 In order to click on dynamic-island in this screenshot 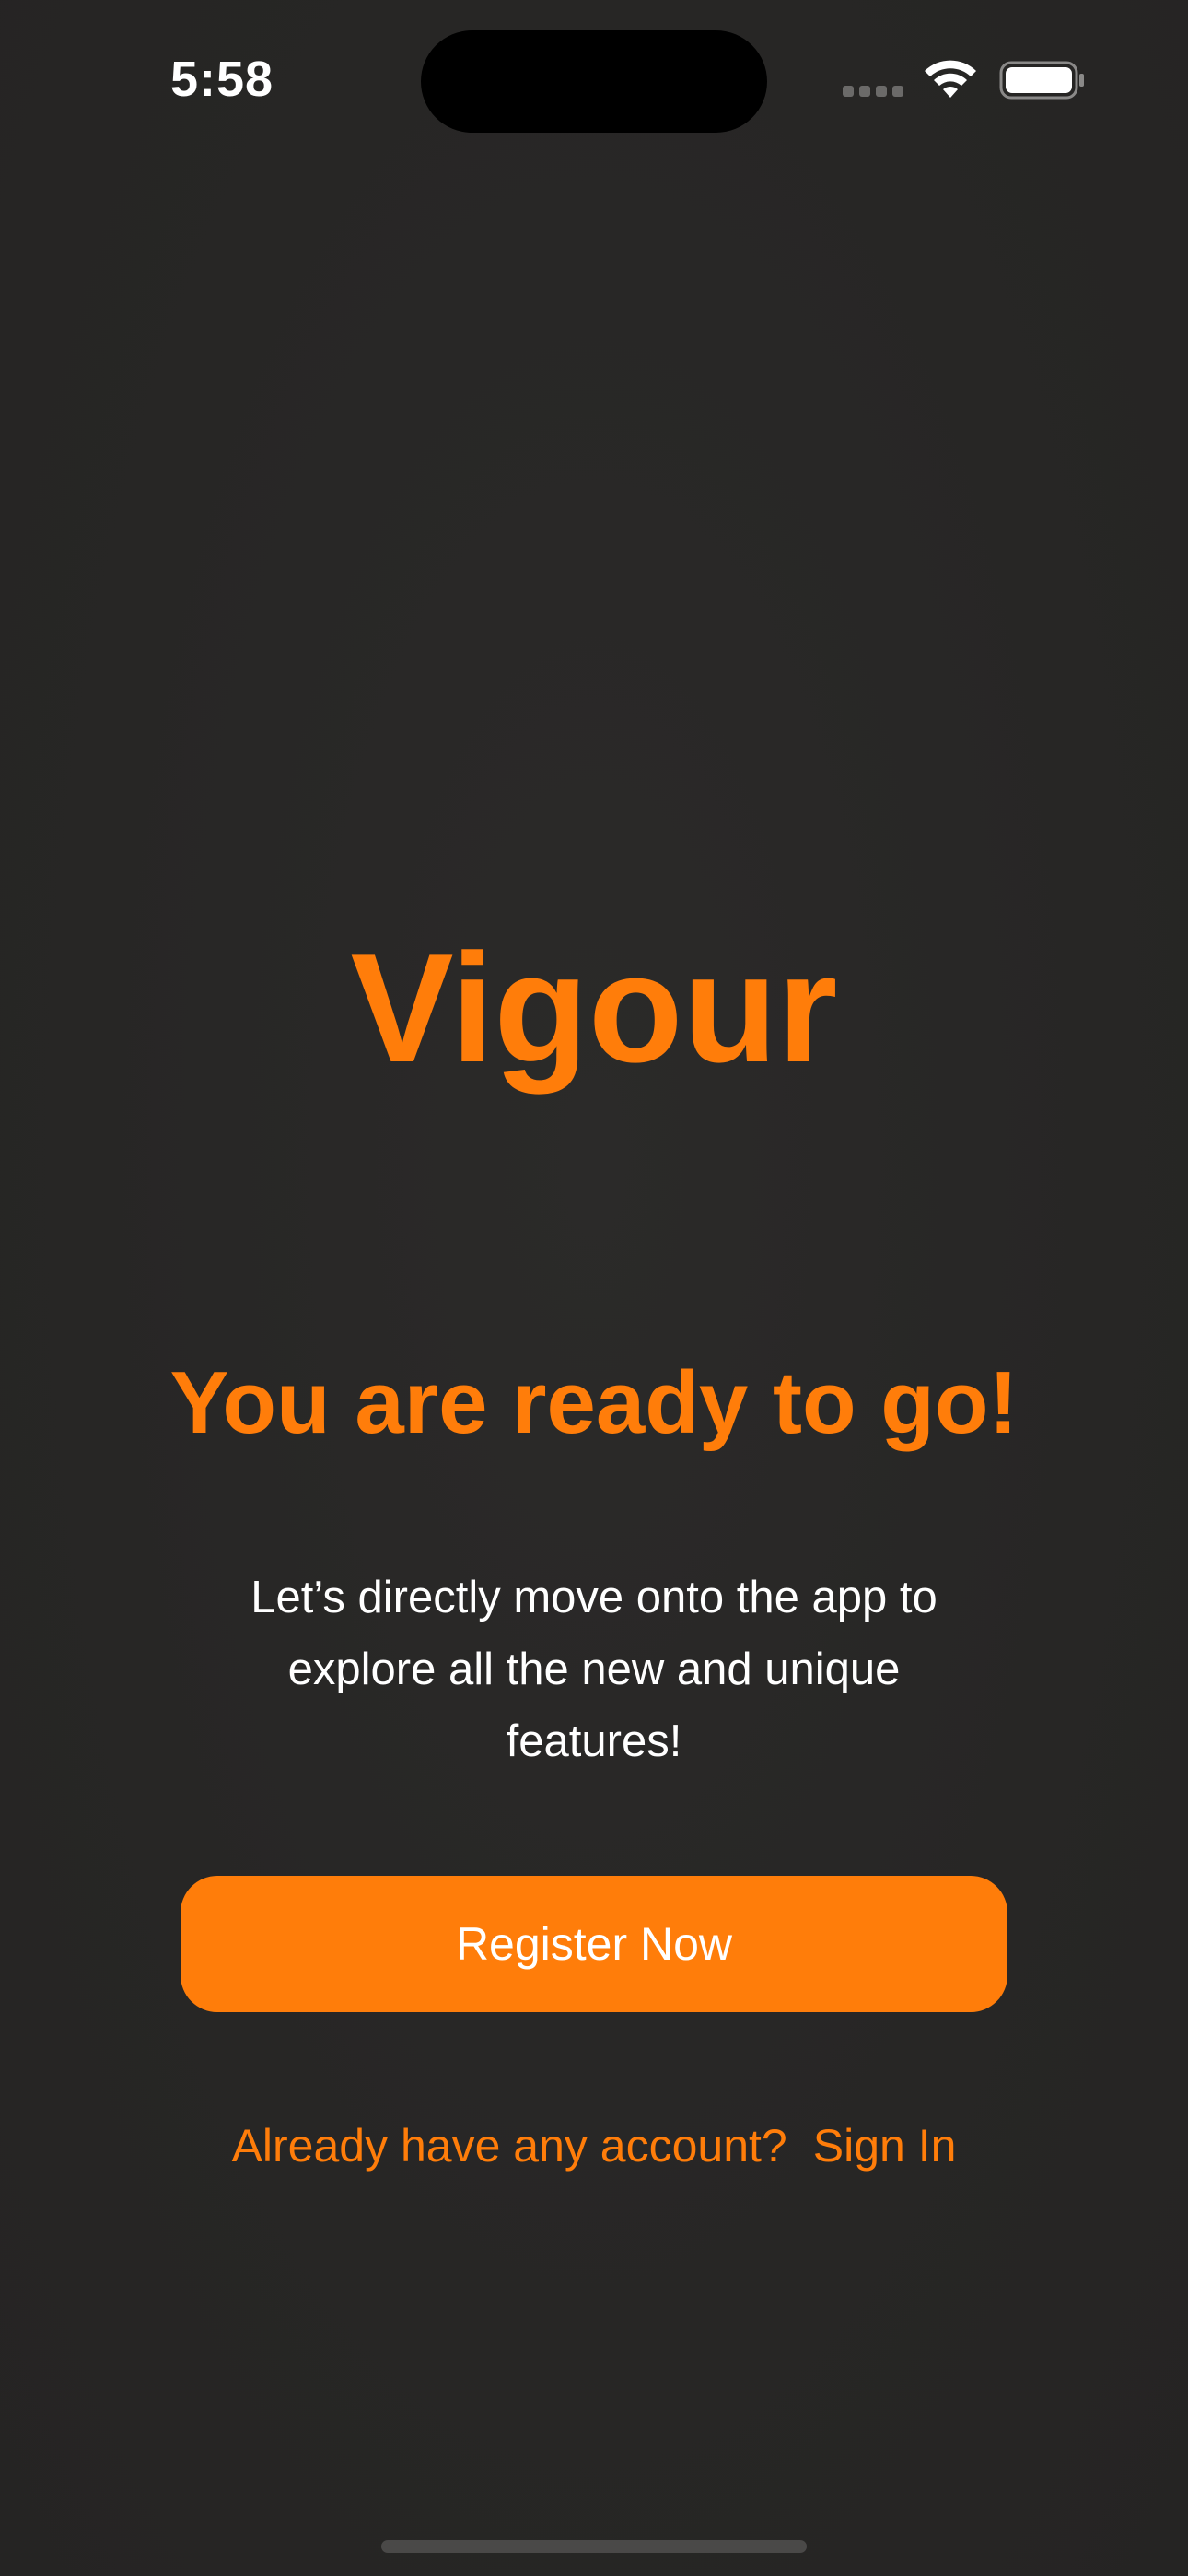, I will do `click(594, 81)`.